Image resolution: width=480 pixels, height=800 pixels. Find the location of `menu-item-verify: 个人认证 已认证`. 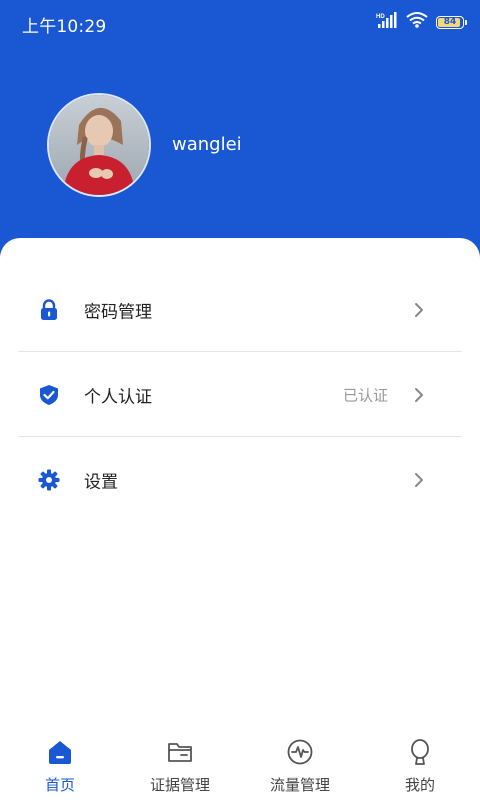

menu-item-verify: 个人认证 已认证 is located at coordinates (240, 395).